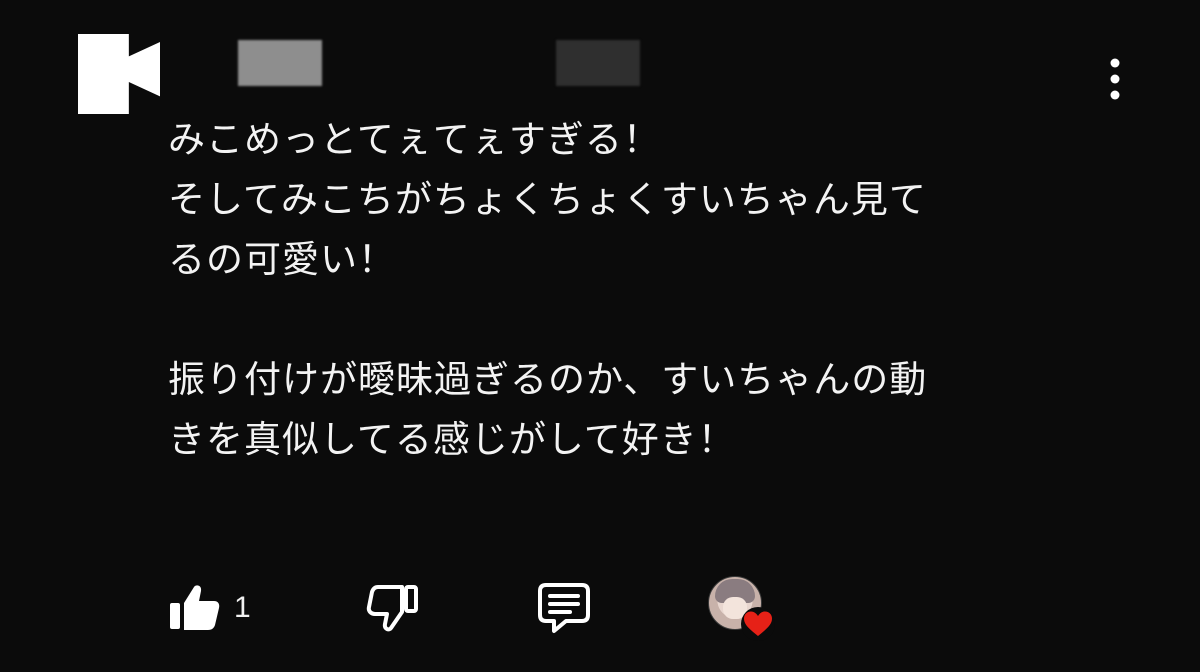  I want to click on comment-action-bar: 1, so click(488, 608).